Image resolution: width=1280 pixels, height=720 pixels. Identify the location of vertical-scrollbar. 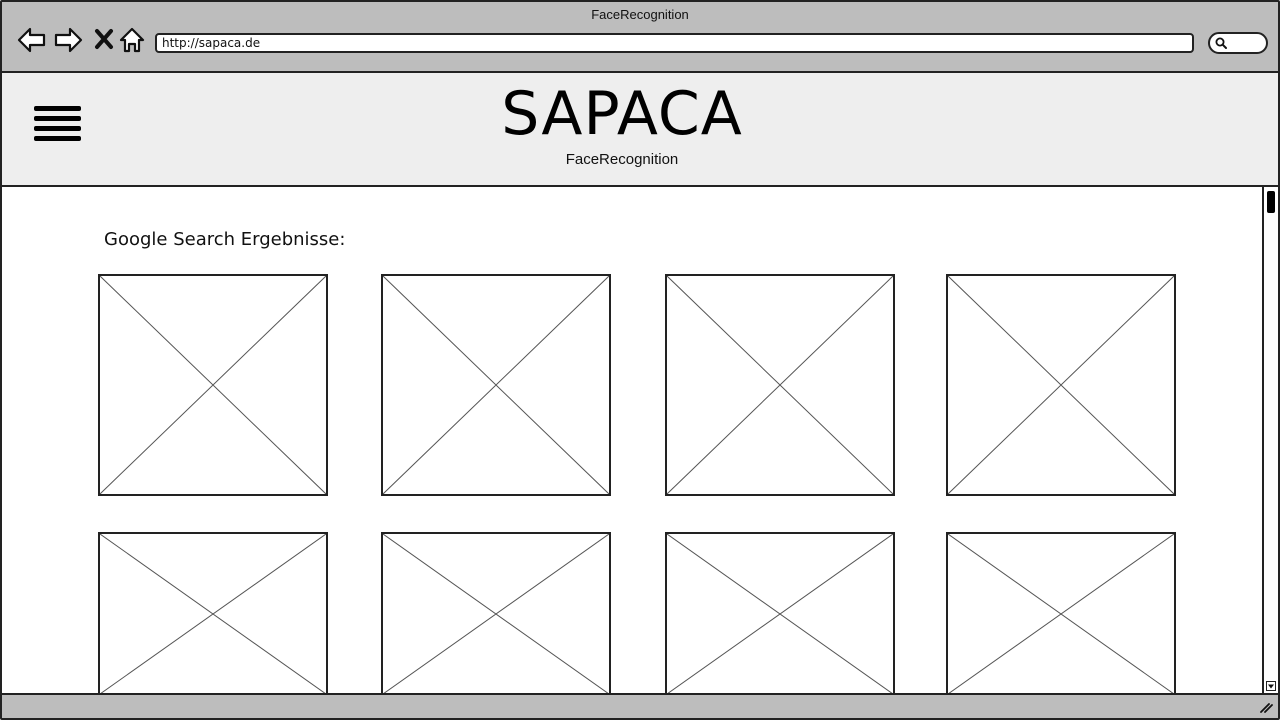
(1270, 440).